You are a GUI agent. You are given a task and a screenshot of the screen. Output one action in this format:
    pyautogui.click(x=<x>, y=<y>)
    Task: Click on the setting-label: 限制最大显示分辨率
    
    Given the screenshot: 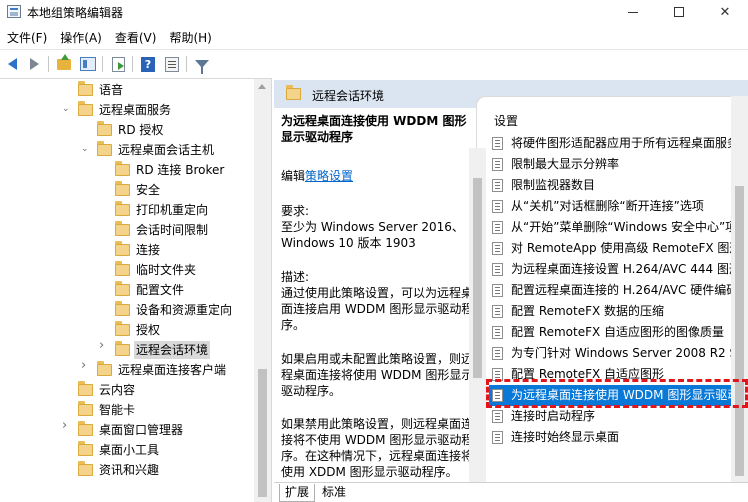 What is the action you would take?
    pyautogui.click(x=565, y=164)
    